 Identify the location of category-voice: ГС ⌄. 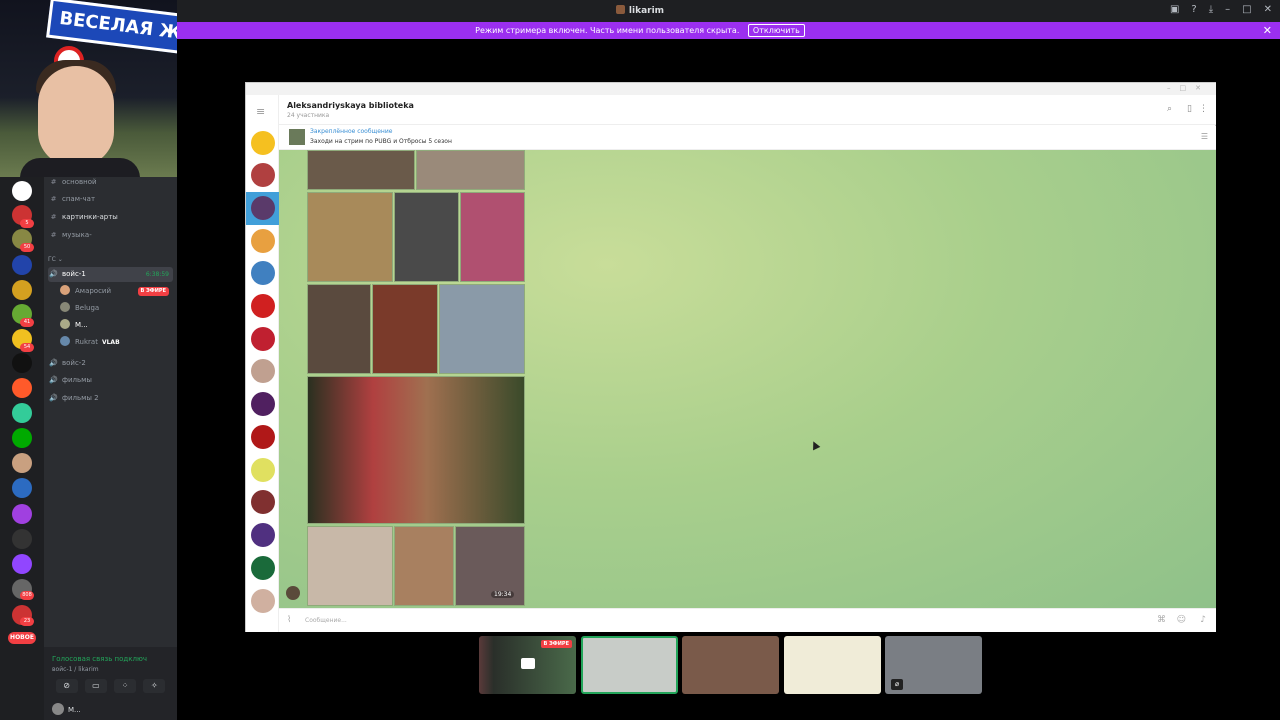
(110, 259).